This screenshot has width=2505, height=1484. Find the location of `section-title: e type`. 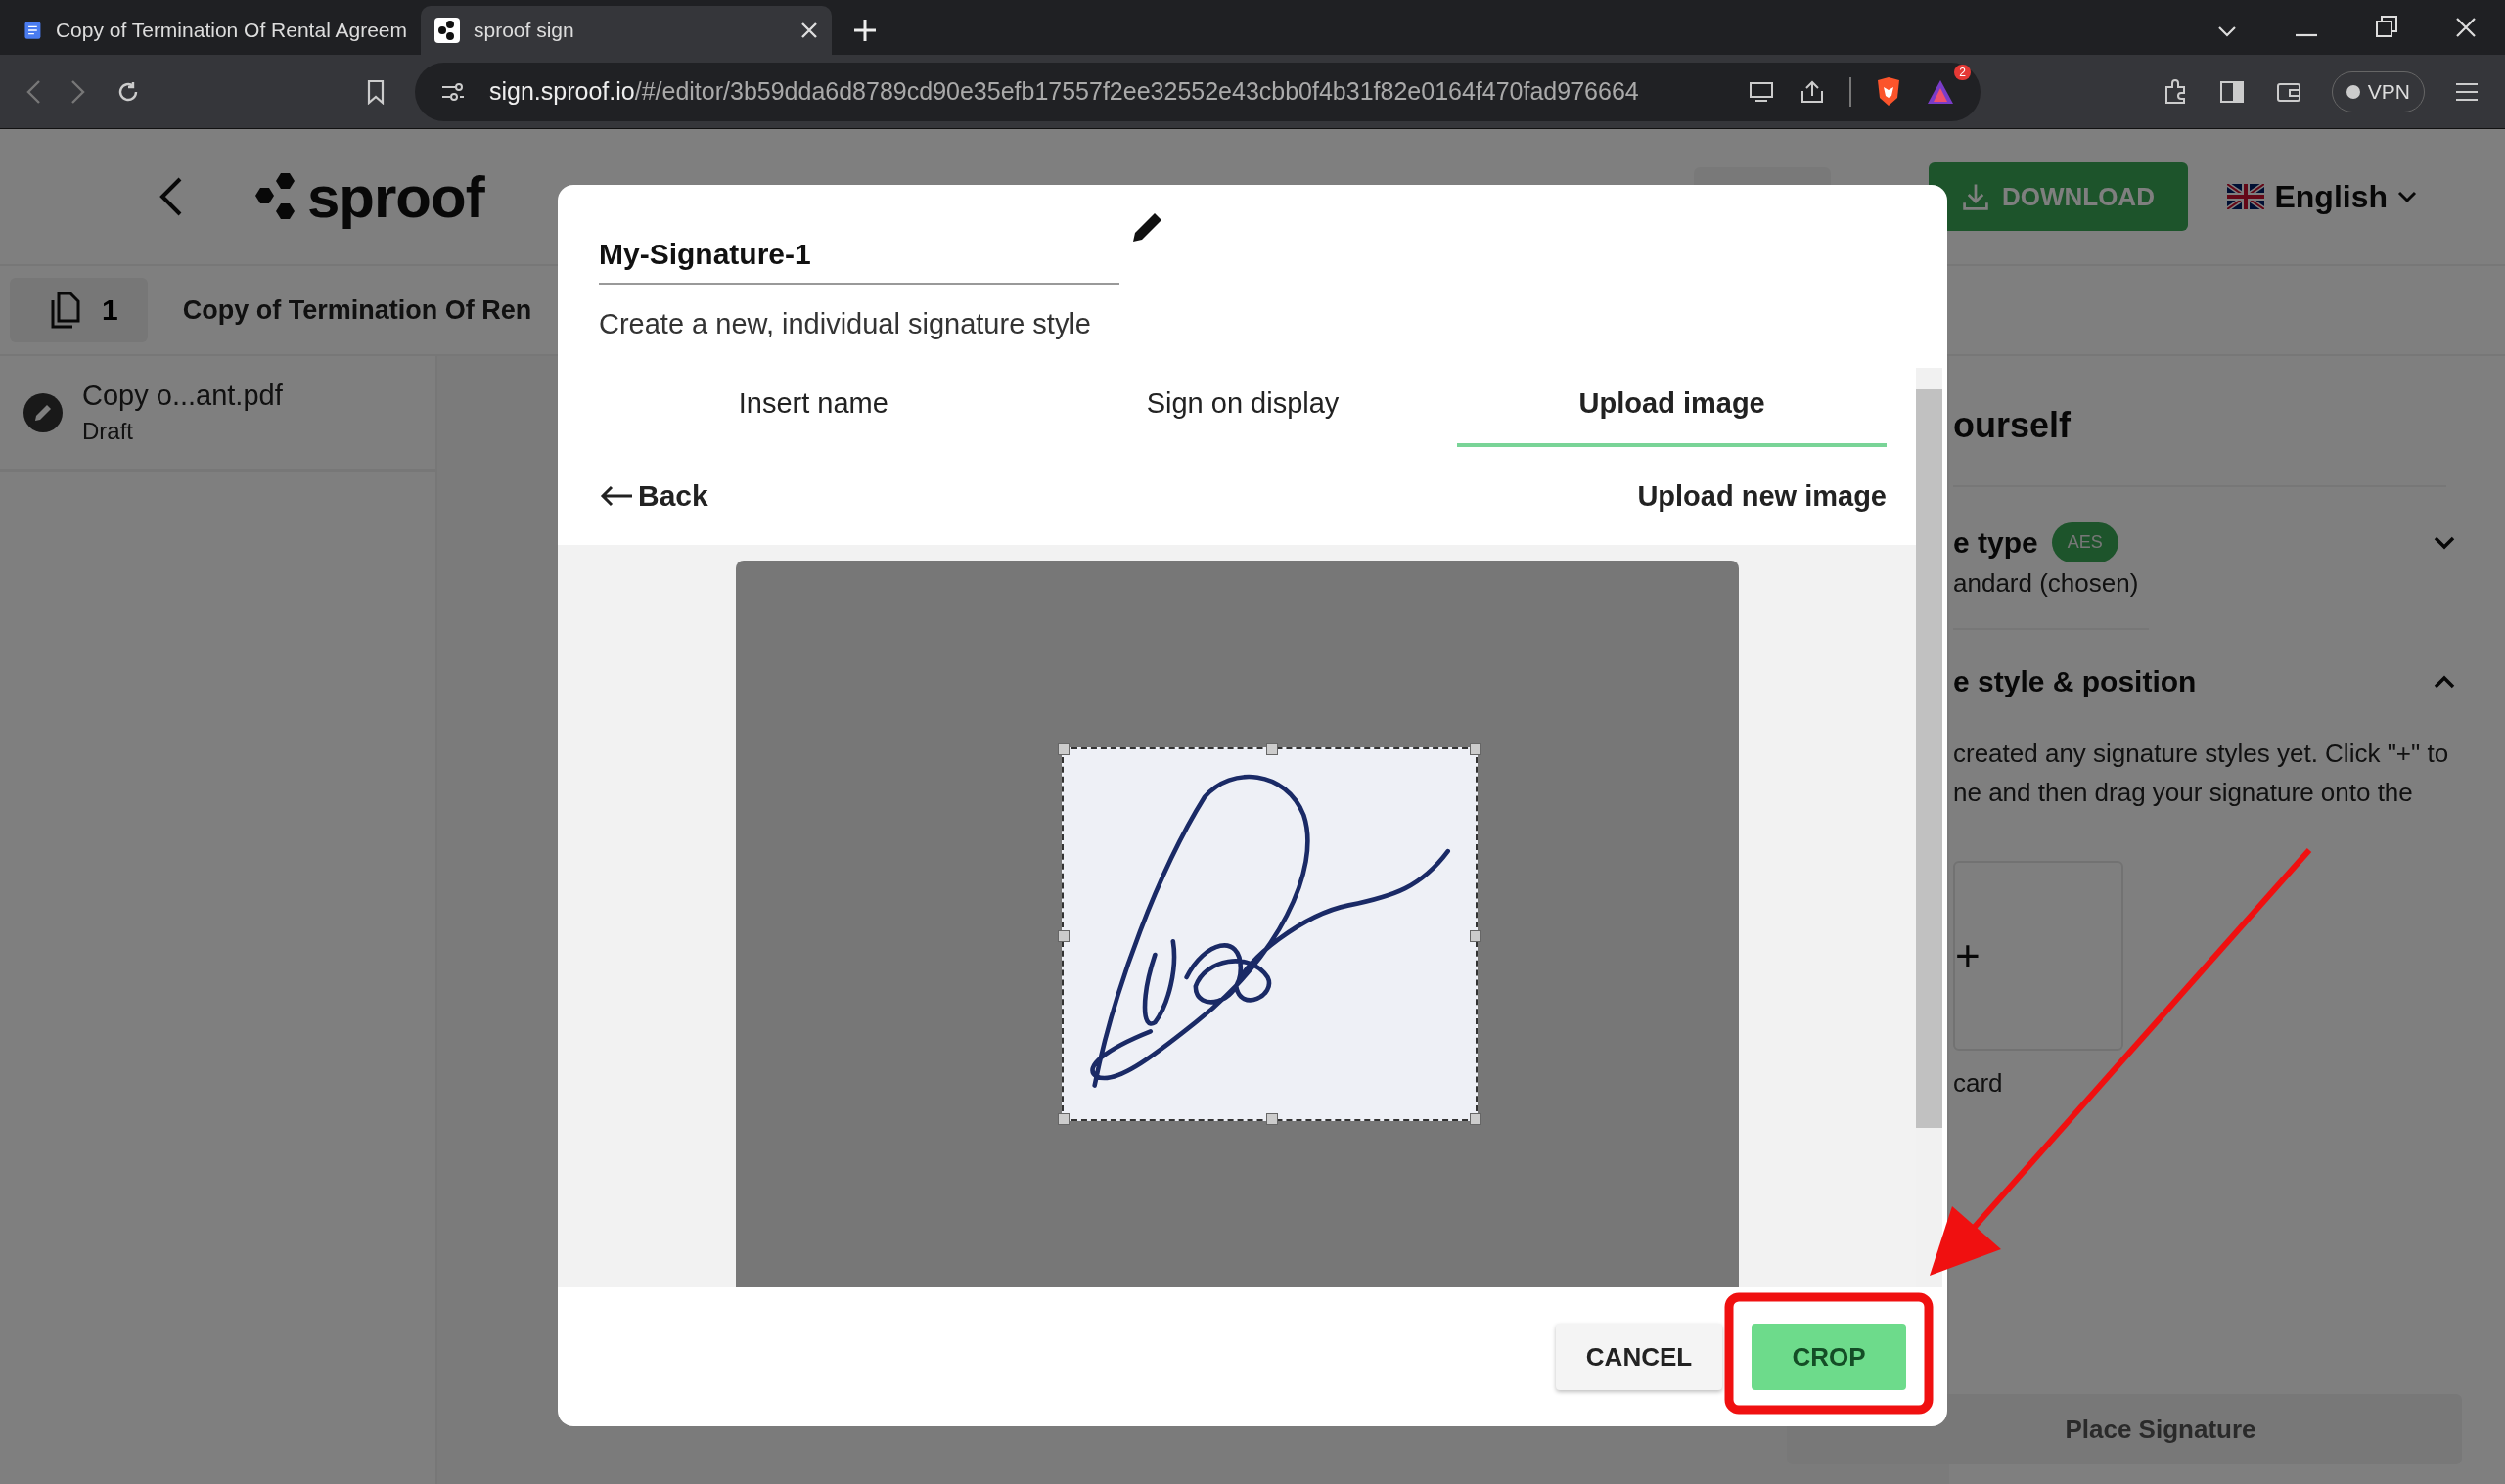

section-title: e type is located at coordinates (1995, 542).